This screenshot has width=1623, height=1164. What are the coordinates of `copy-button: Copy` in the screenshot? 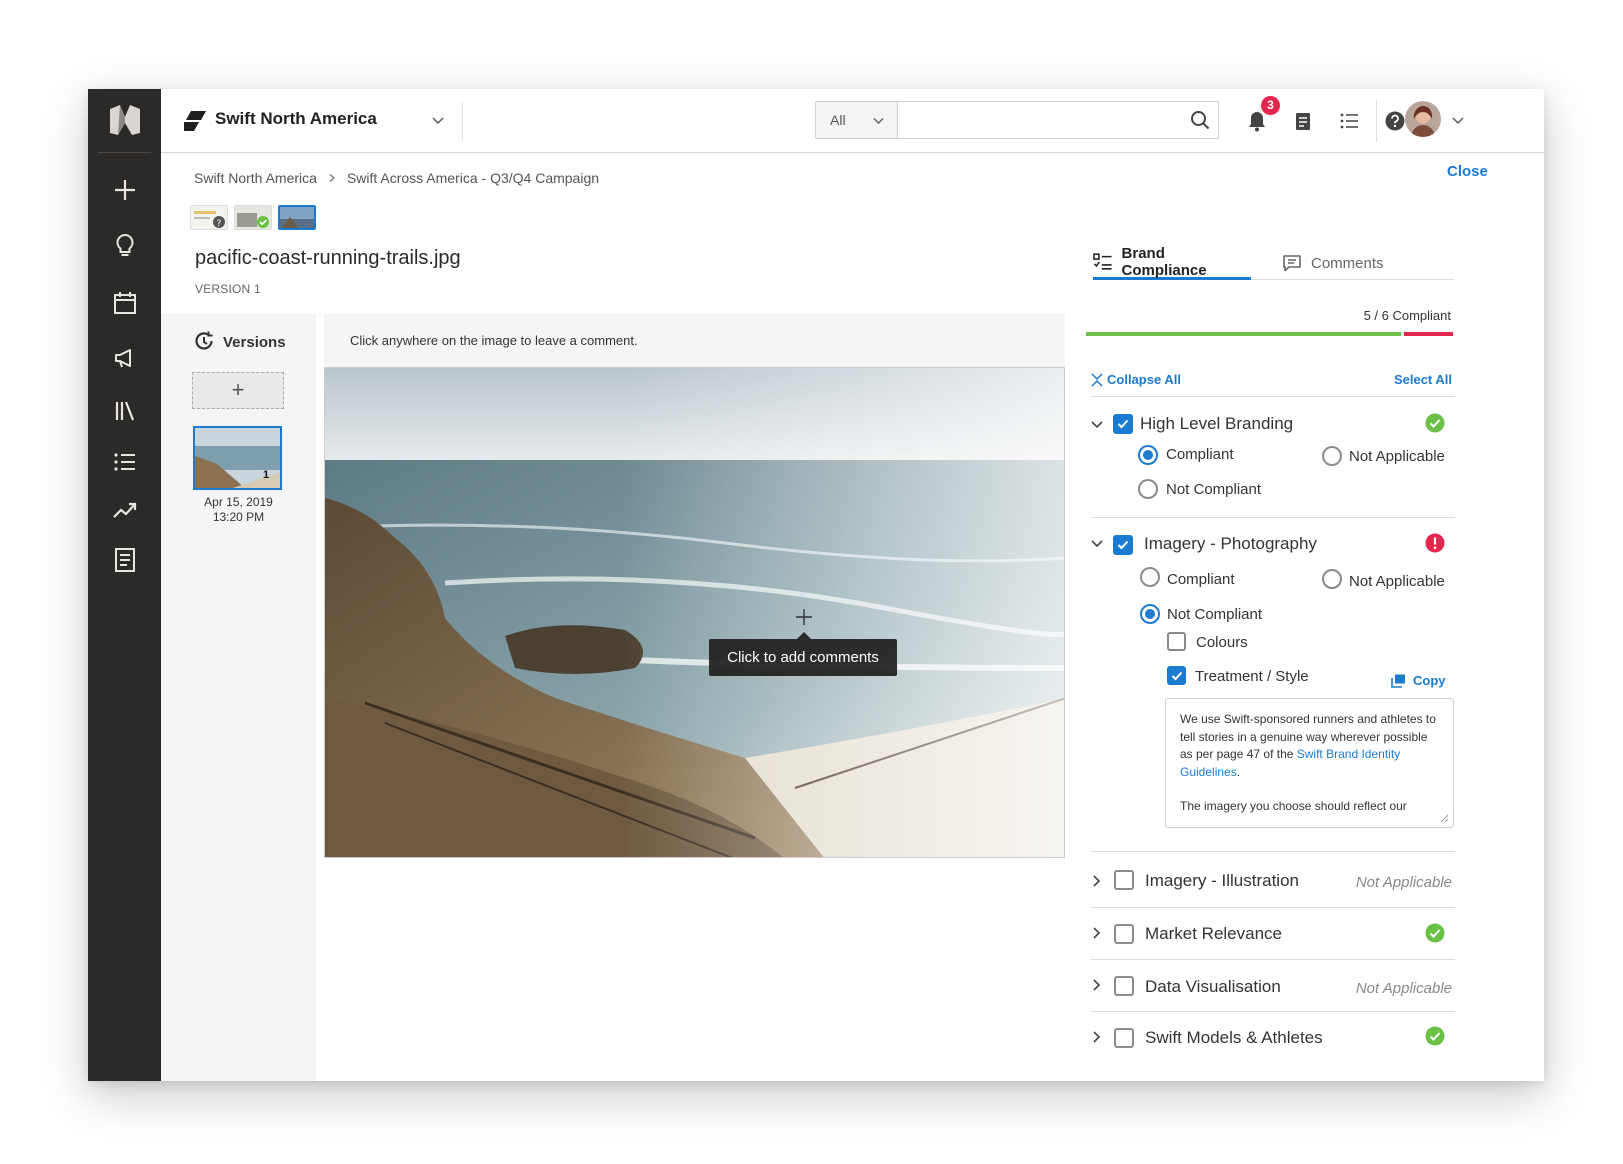 It's located at (1418, 680).